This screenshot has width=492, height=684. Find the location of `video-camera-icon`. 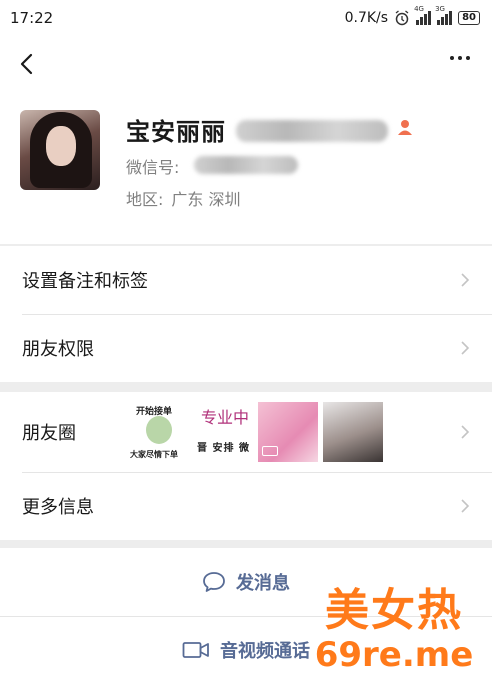

video-camera-icon is located at coordinates (195, 650).